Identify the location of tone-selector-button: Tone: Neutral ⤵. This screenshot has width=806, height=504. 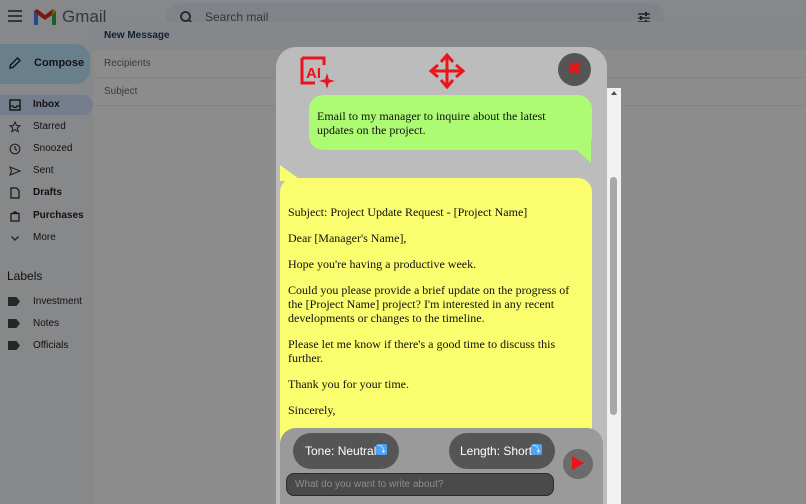
(346, 451).